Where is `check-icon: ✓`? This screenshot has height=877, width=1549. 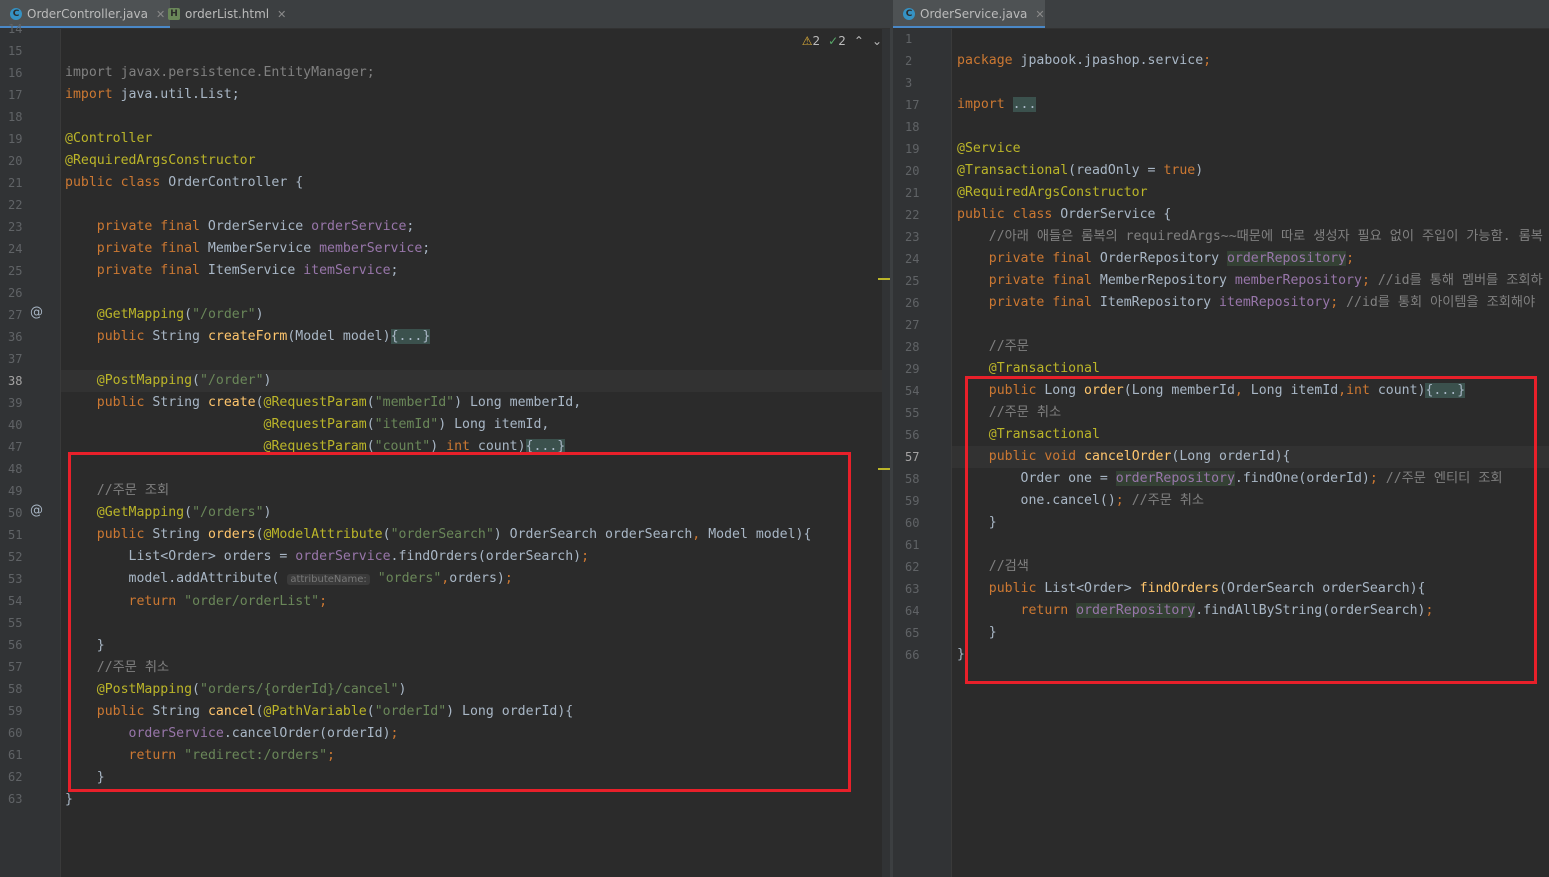 check-icon: ✓ is located at coordinates (833, 41).